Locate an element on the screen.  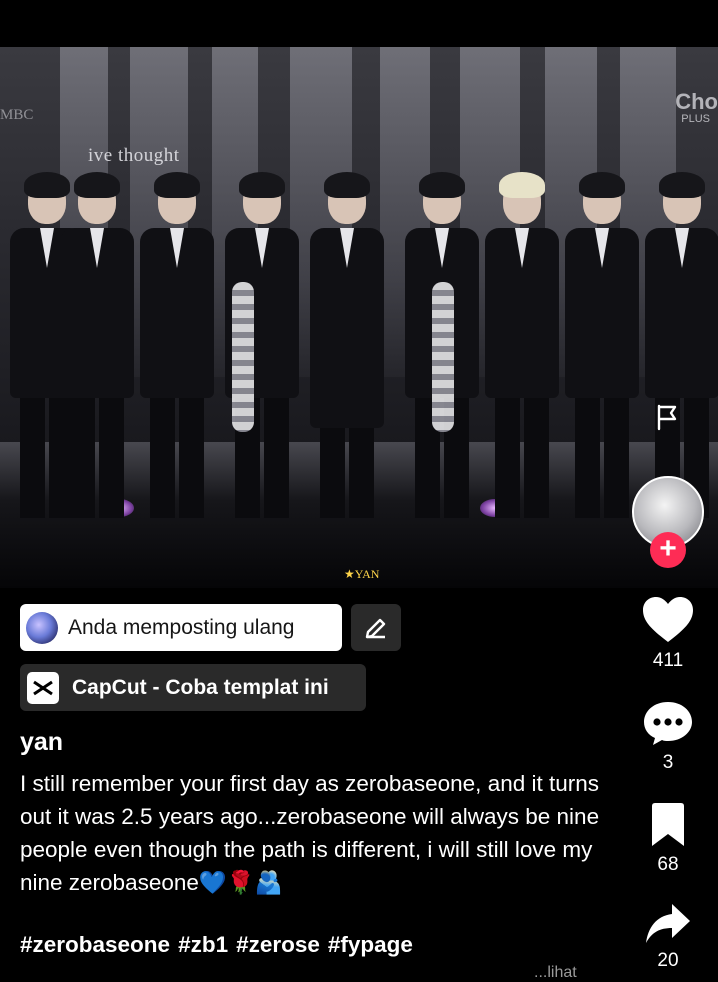
broadcast-brand: MBC is located at coordinates (17, 115).